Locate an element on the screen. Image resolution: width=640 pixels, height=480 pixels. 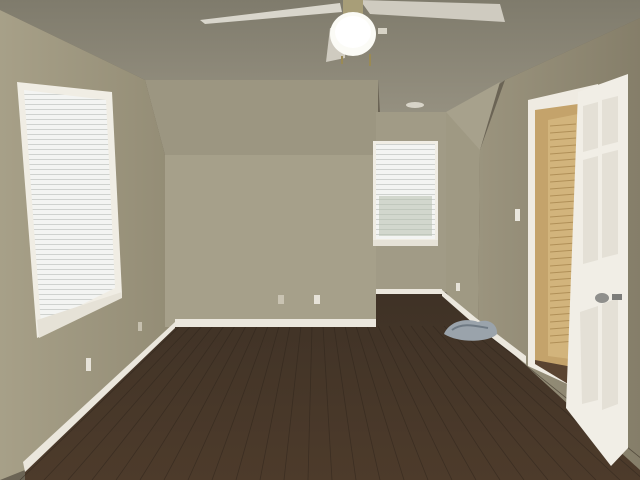
smoke-detector is located at coordinates (415, 105).